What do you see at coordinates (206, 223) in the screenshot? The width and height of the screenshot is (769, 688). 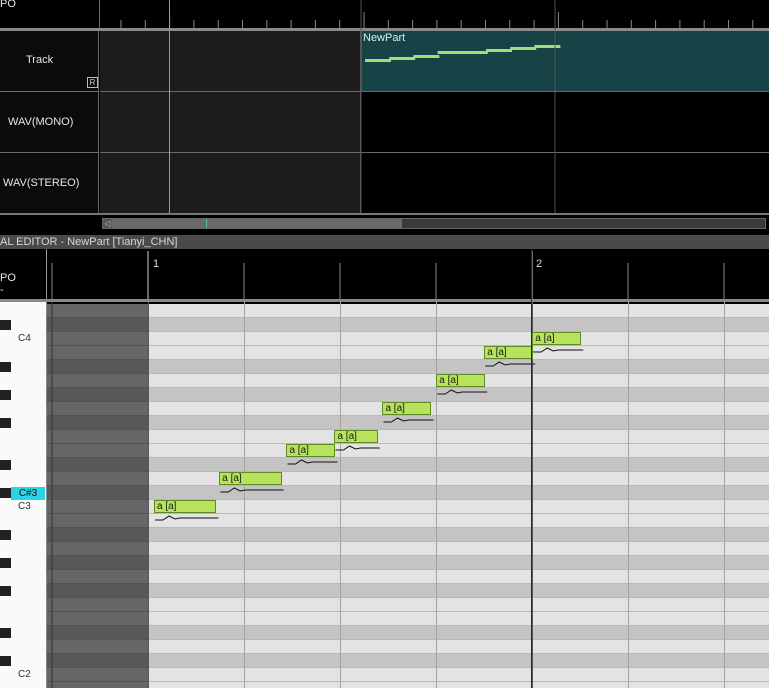 I see `scrollbar-playhead-marker` at bounding box center [206, 223].